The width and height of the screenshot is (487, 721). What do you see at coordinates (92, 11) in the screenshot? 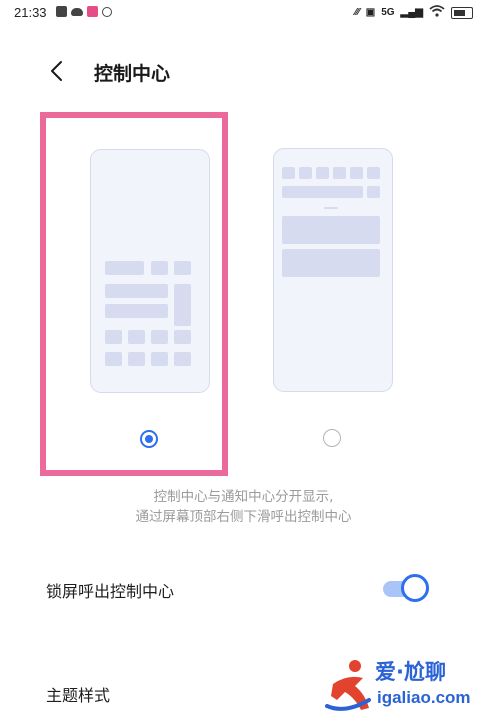
I see `app-notification-icon` at bounding box center [92, 11].